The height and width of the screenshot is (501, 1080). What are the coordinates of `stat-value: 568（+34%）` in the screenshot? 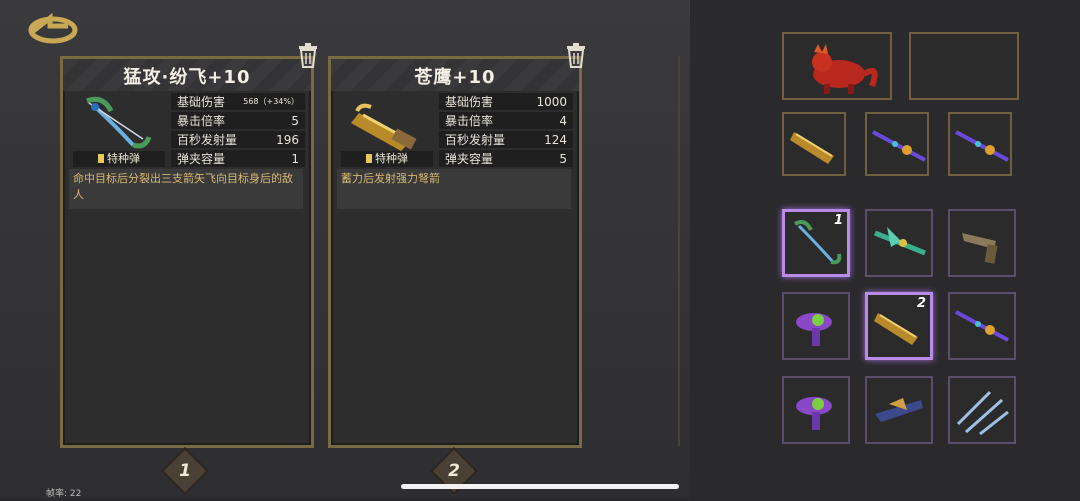 It's located at (271, 101).